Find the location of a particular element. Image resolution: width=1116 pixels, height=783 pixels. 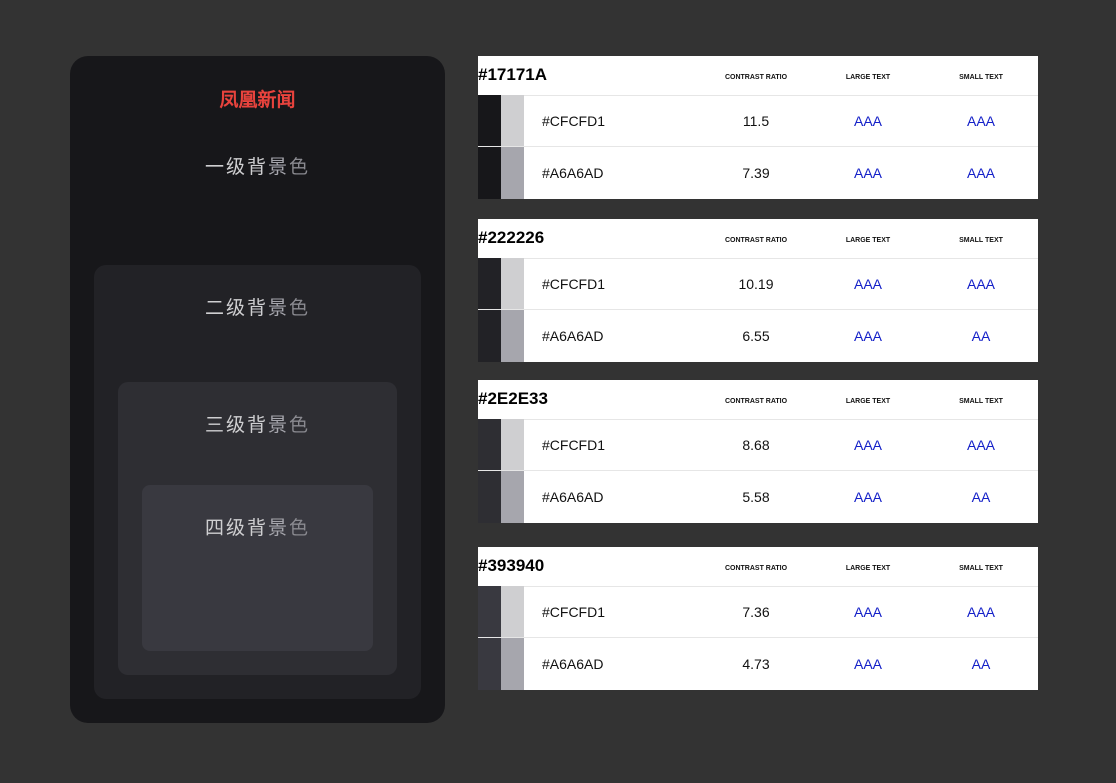

background-hex-title: #2E2E33 is located at coordinates (513, 398).